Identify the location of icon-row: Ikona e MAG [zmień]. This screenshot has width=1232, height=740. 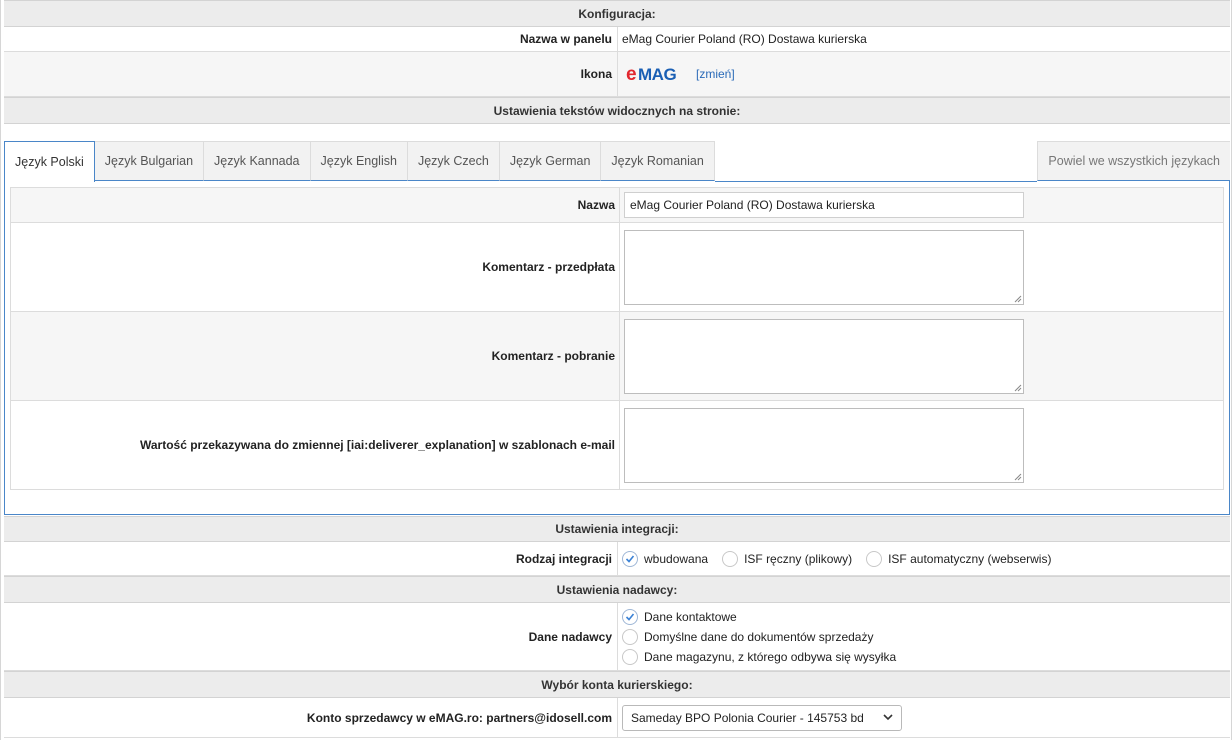
(617, 74).